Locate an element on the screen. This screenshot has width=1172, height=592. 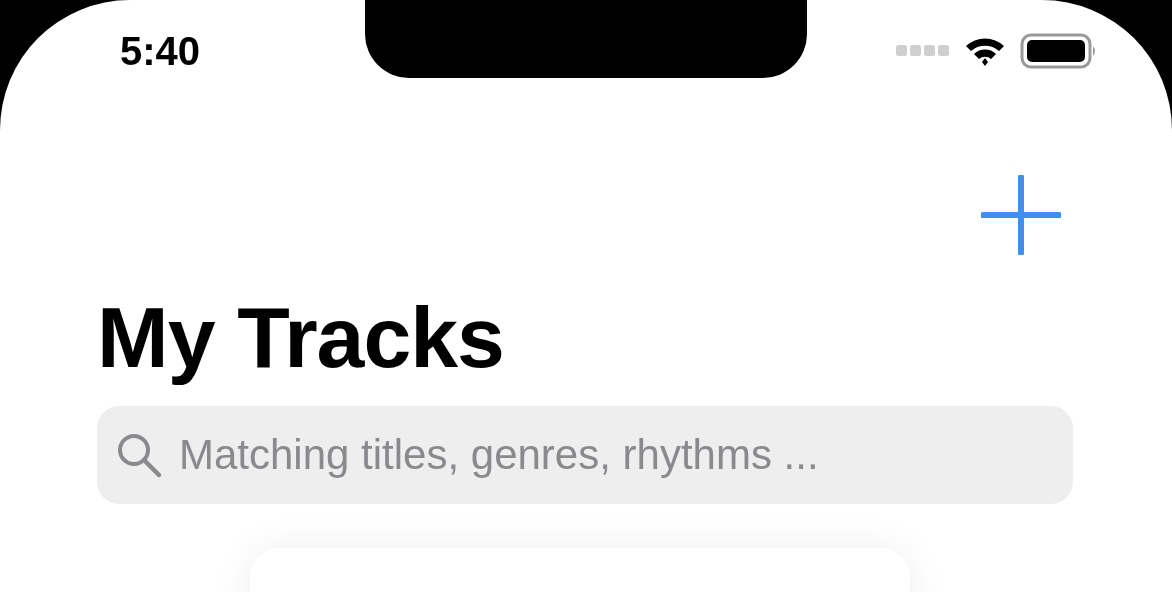
plus-icon is located at coordinates (1021, 215).